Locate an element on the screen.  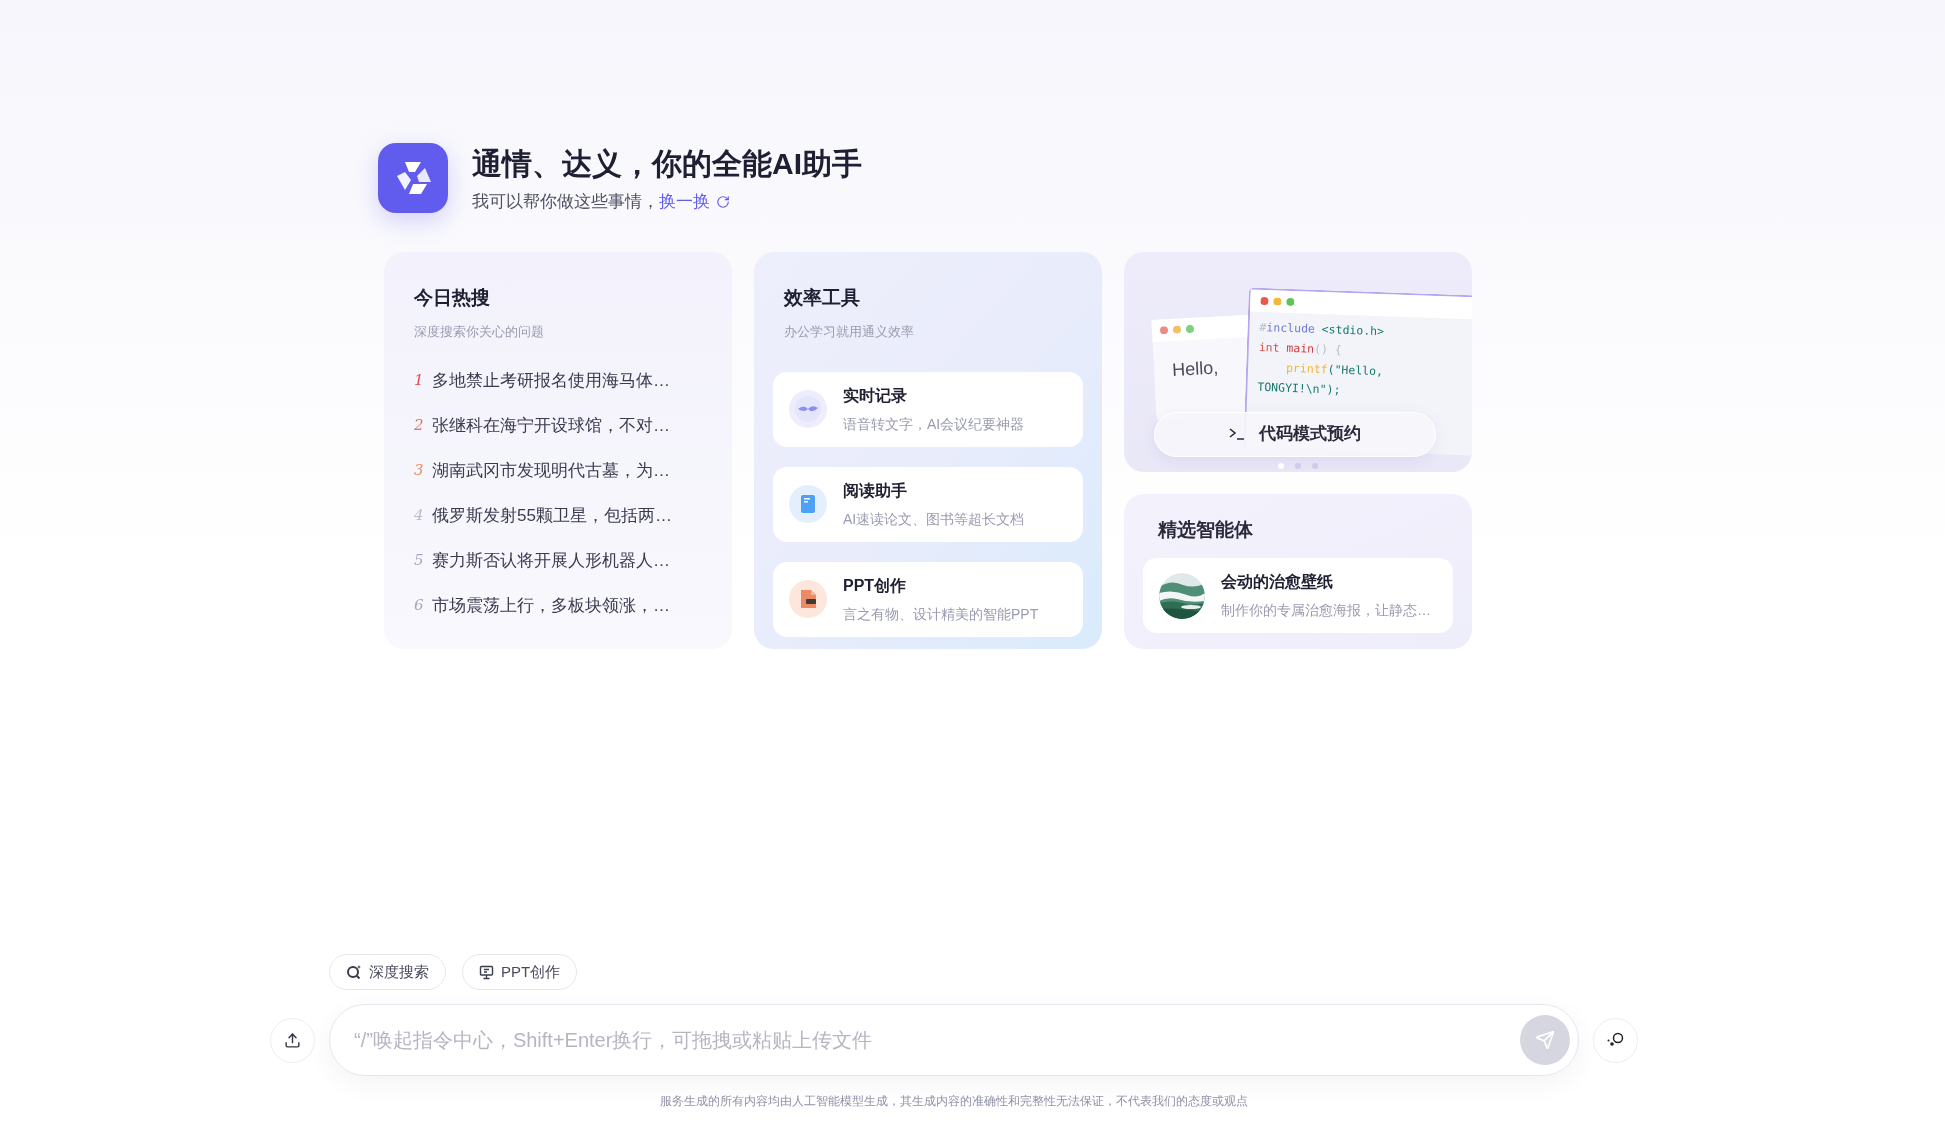
card-title: 效率工具 is located at coordinates (822, 297).